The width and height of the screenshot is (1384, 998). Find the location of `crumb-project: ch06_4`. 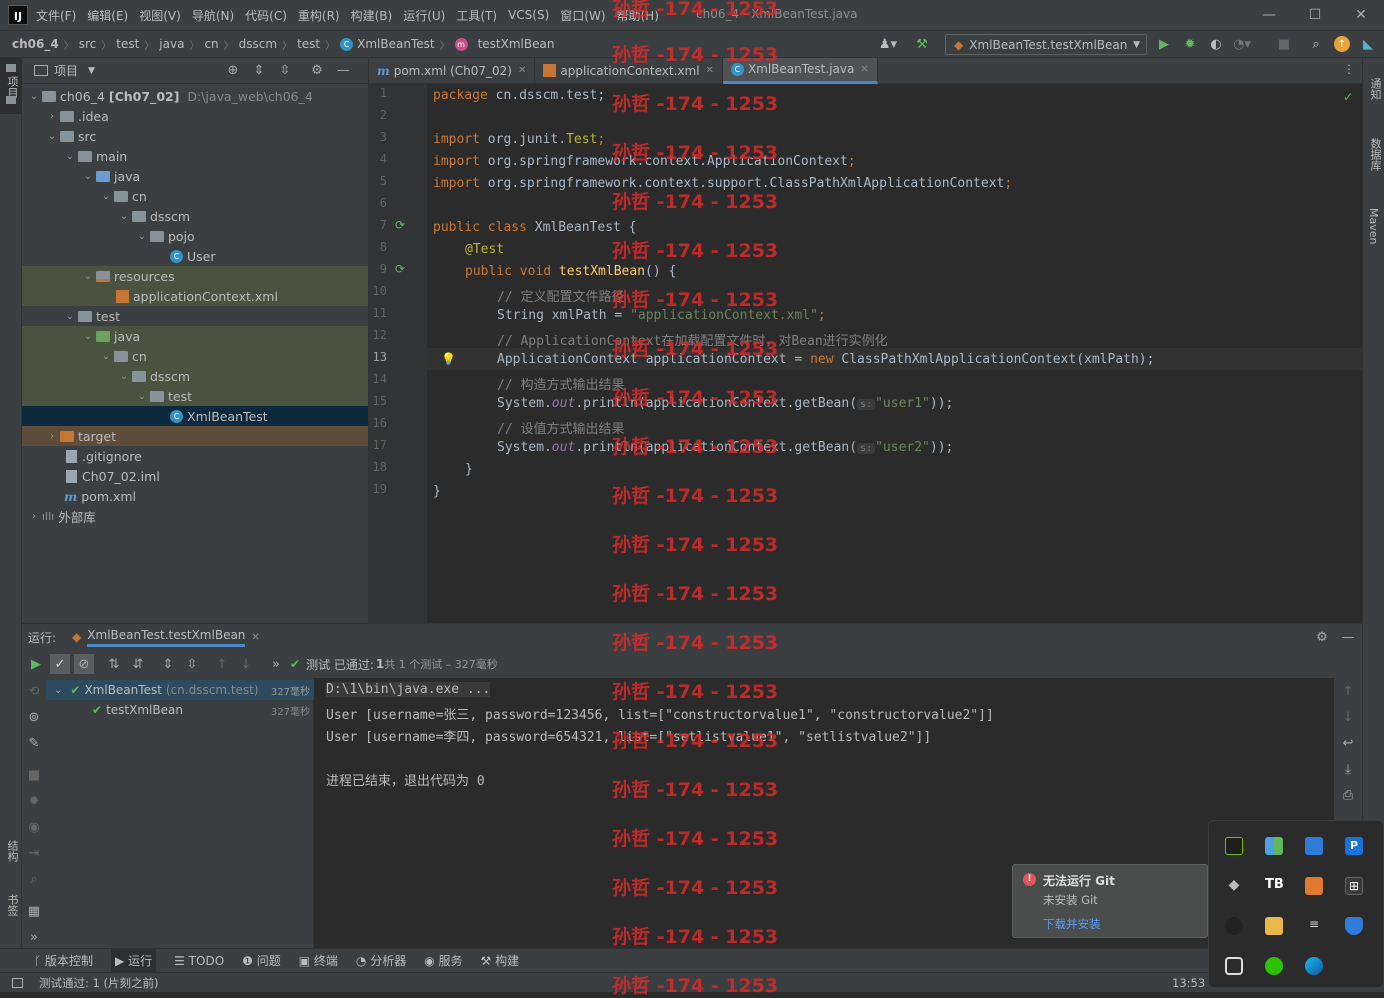

crumb-project: ch06_4 is located at coordinates (35, 44).